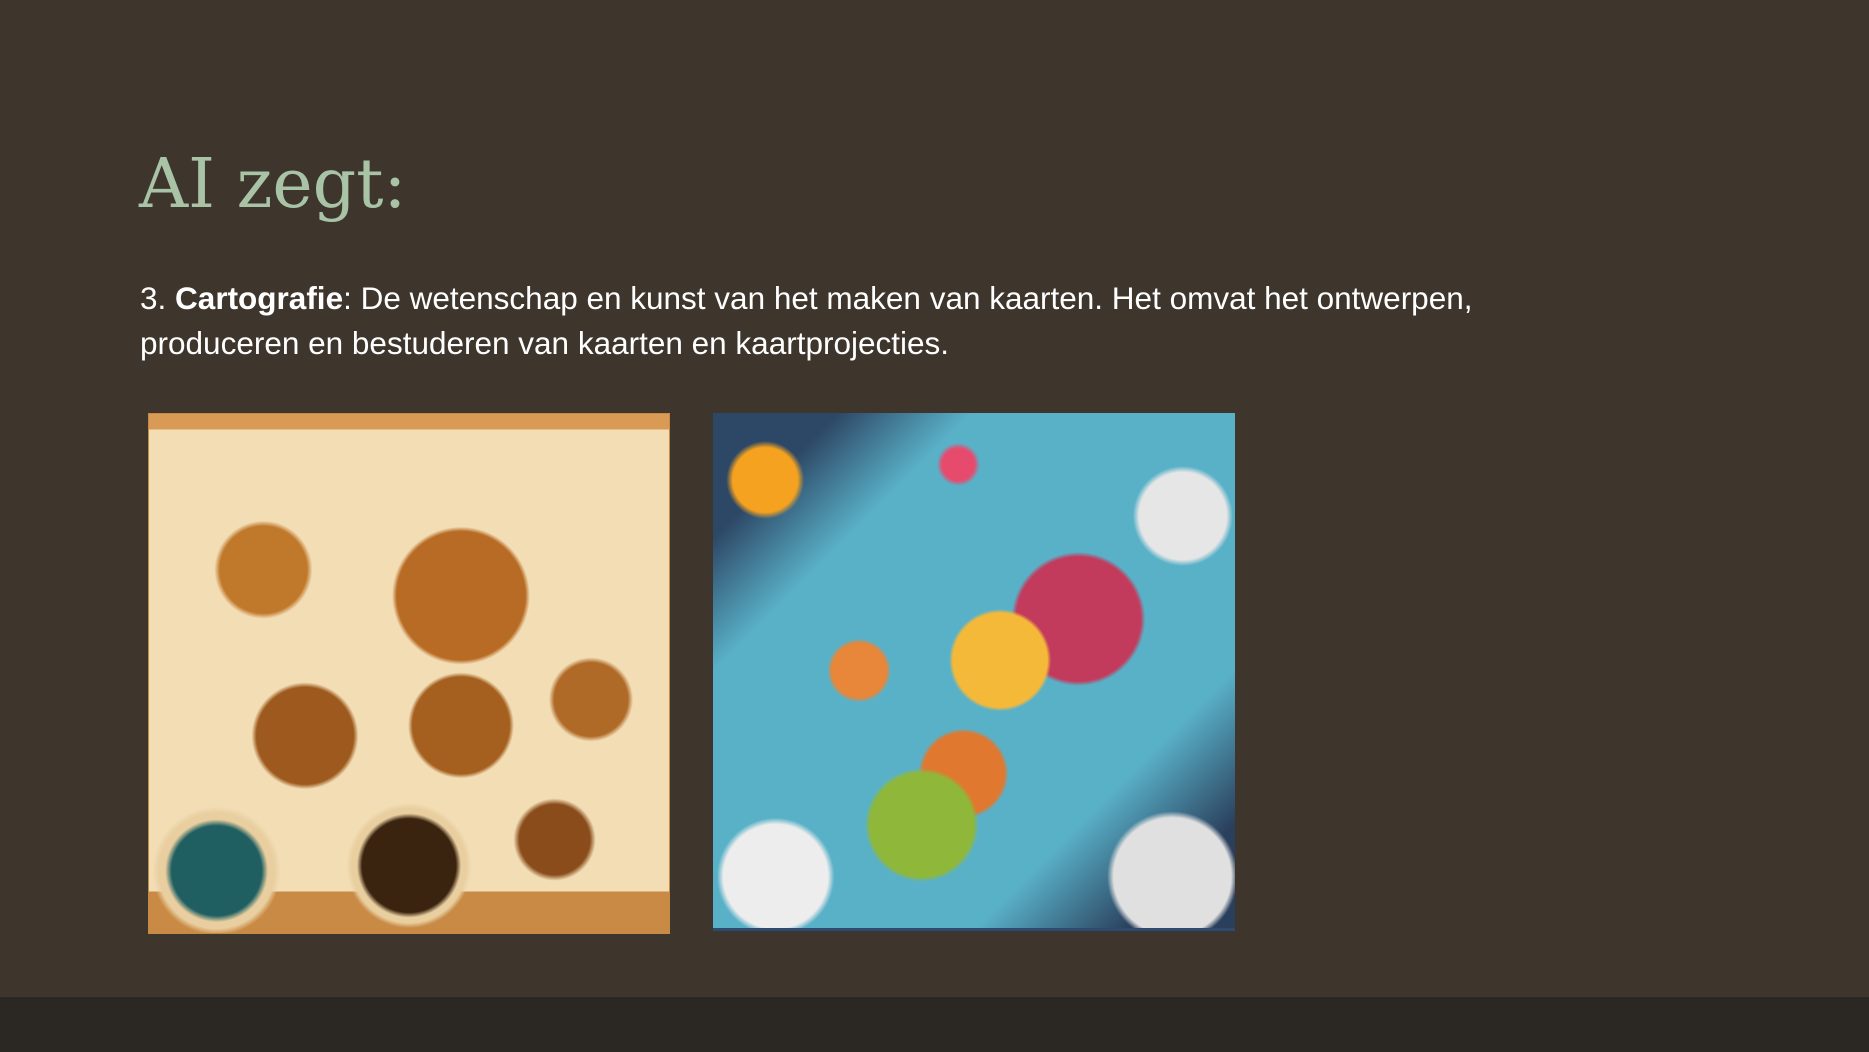 The height and width of the screenshot is (1052, 1869). Describe the element at coordinates (153, 298) in the screenshot. I see `list-number: 3.` at that location.